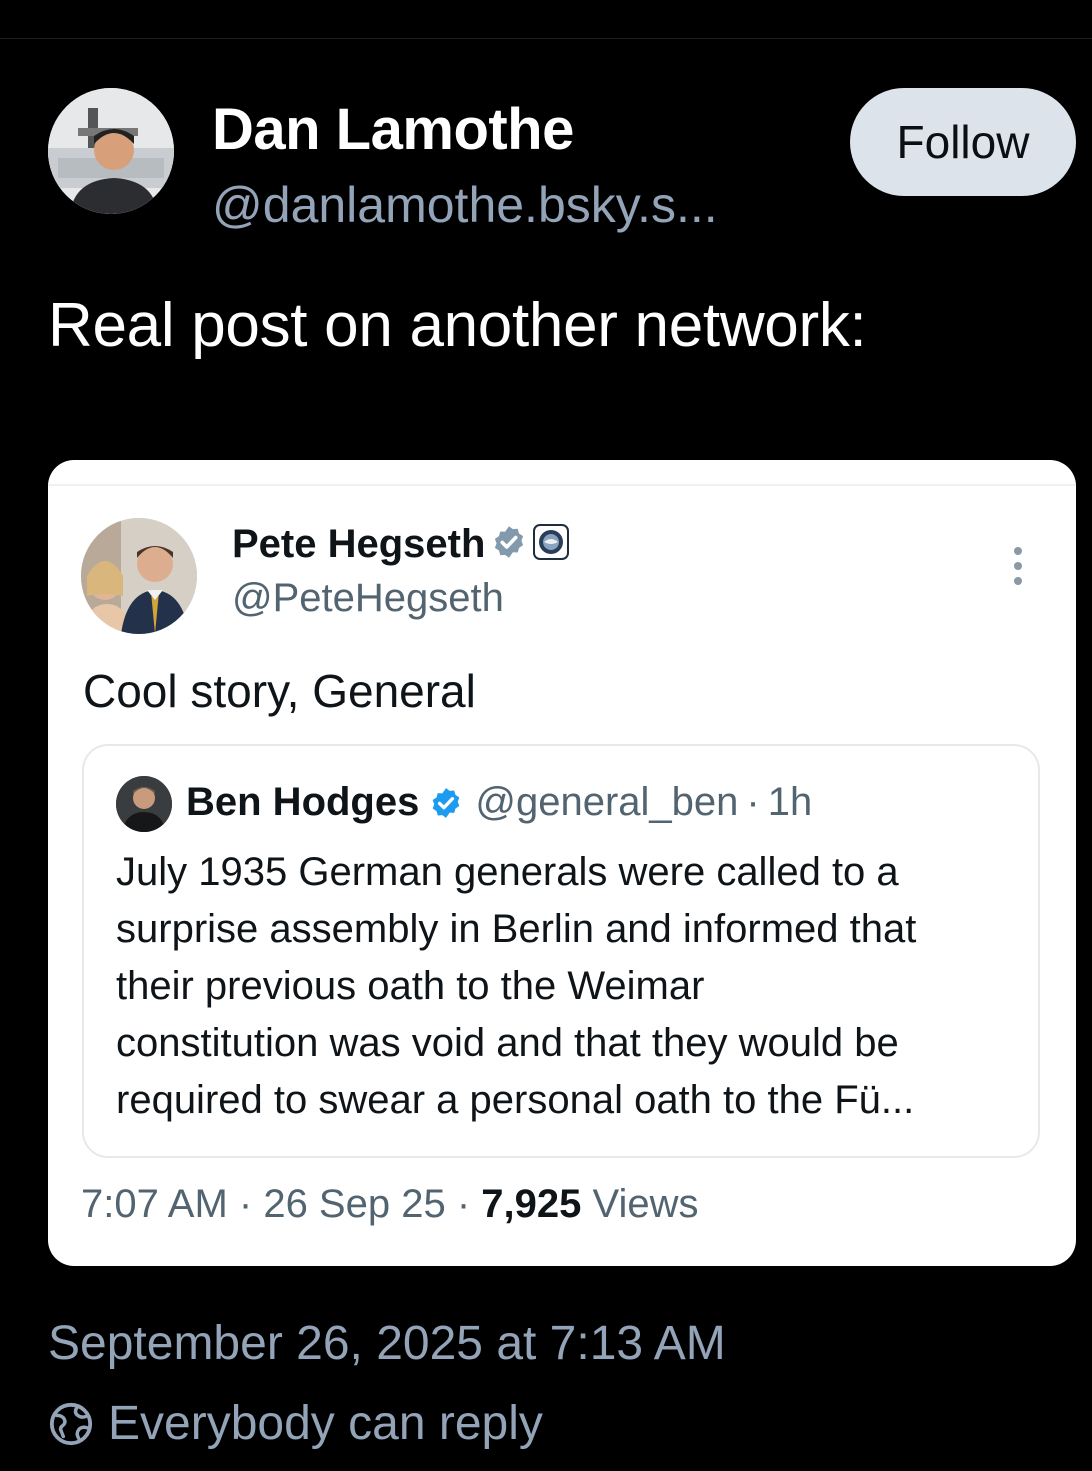  What do you see at coordinates (154, 1204) in the screenshot?
I see `embed-time: 7:07 AM` at bounding box center [154, 1204].